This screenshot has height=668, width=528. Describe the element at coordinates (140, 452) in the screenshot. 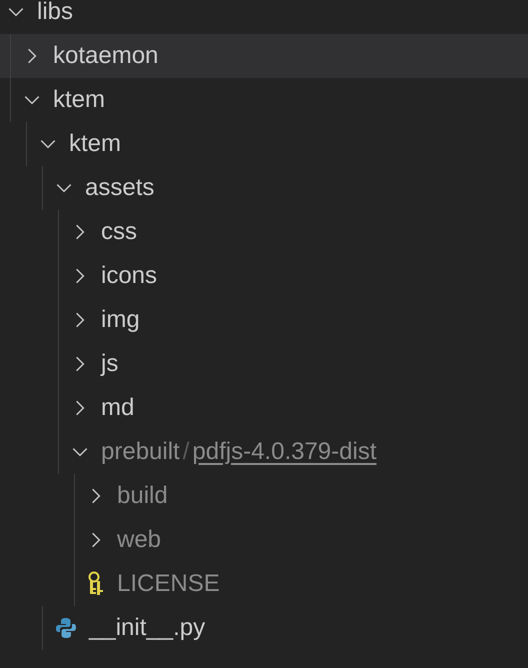

I see `folder-name: prebuilt` at that location.